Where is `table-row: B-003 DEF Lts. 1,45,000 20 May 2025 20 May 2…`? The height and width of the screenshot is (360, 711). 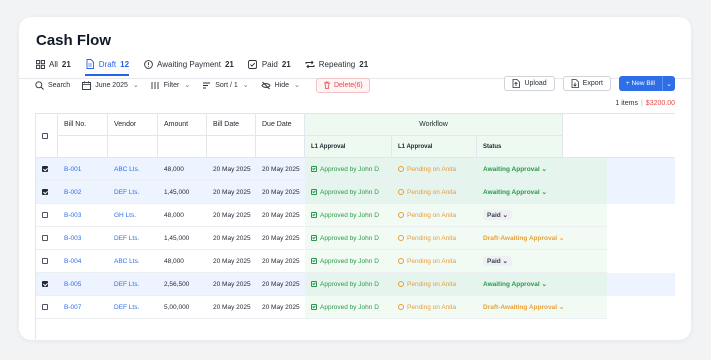 table-row: B-003 DEF Lts. 1,45,000 20 May 2025 20 May 2… is located at coordinates (355, 238).